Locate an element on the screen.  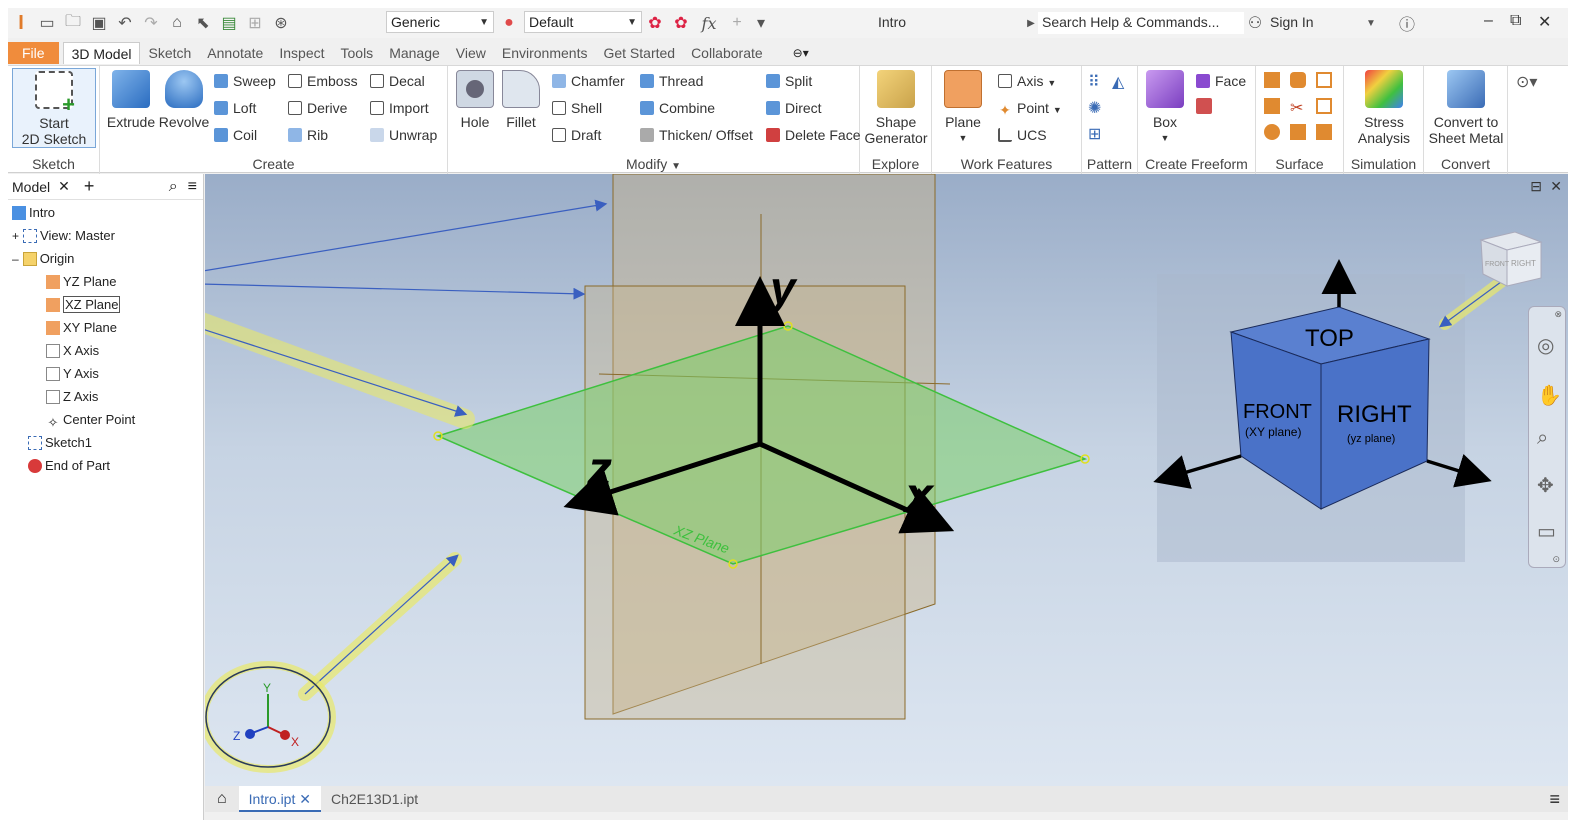
surface-replace-icon is located at coordinates (1272, 132).